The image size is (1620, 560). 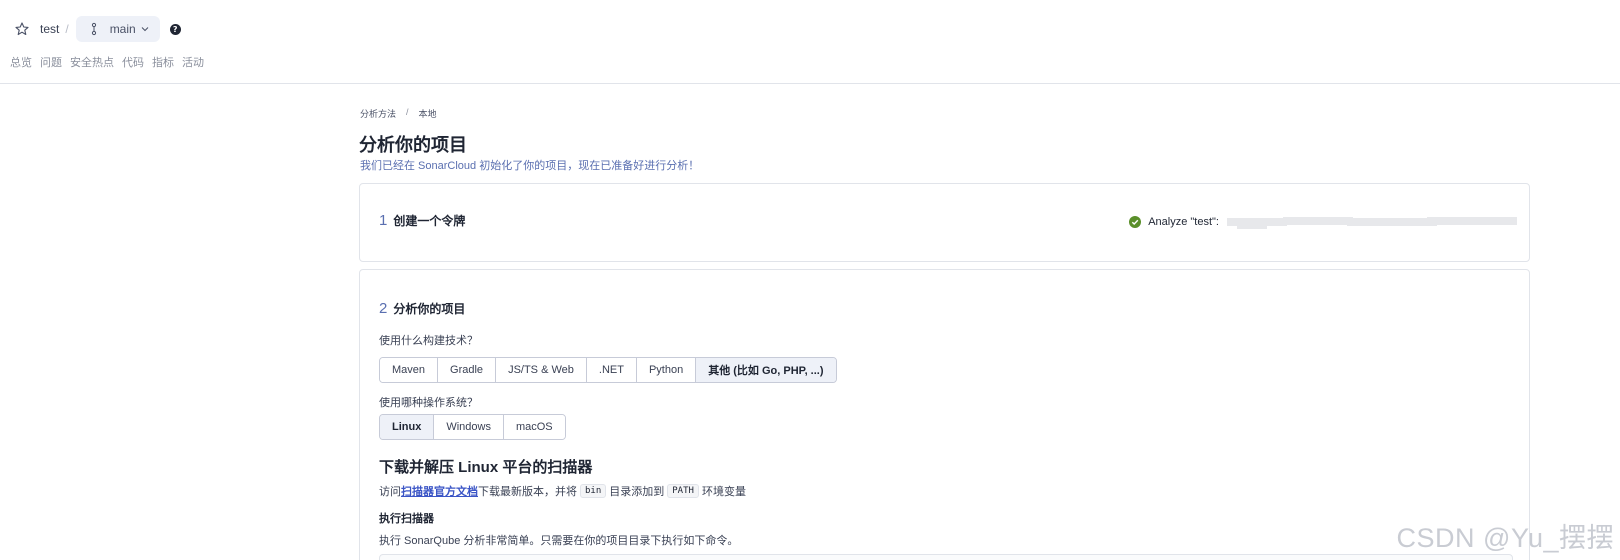 I want to click on visit-prefix: 访问, so click(x=390, y=492).